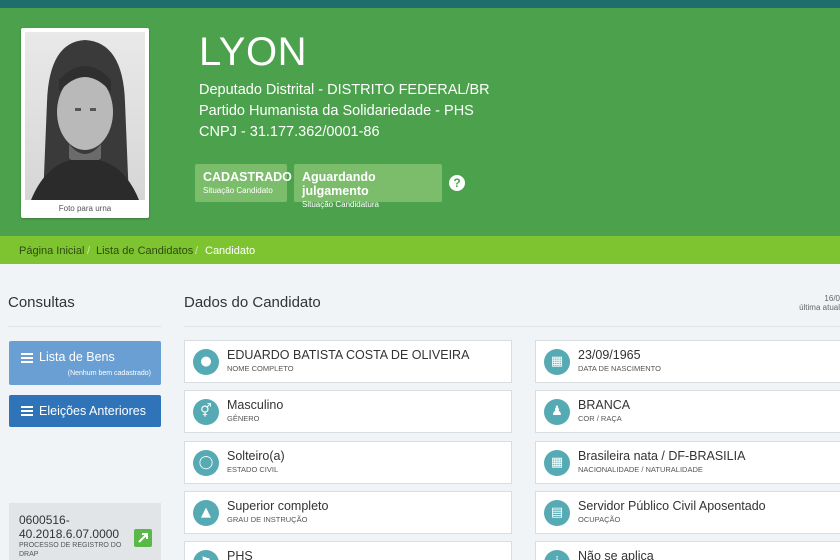  I want to click on gender-icon: ⚥, so click(206, 412).